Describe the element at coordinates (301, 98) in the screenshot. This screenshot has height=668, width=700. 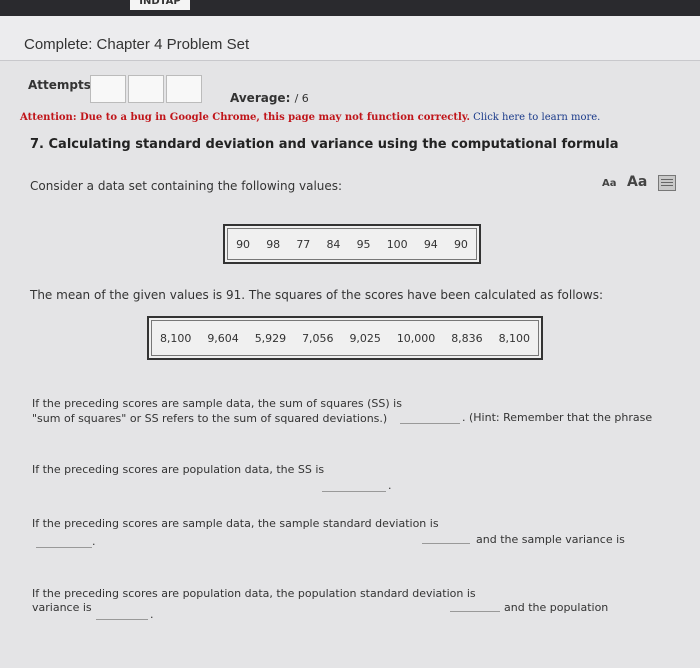
I see `average-value: / 6` at that location.